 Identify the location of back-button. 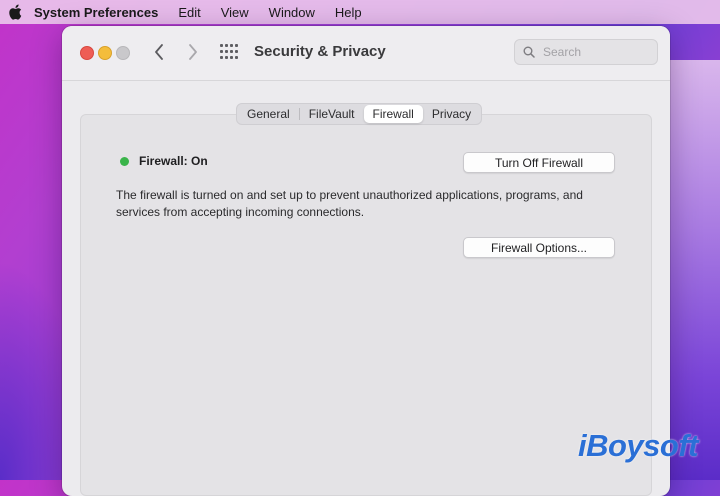
(159, 52).